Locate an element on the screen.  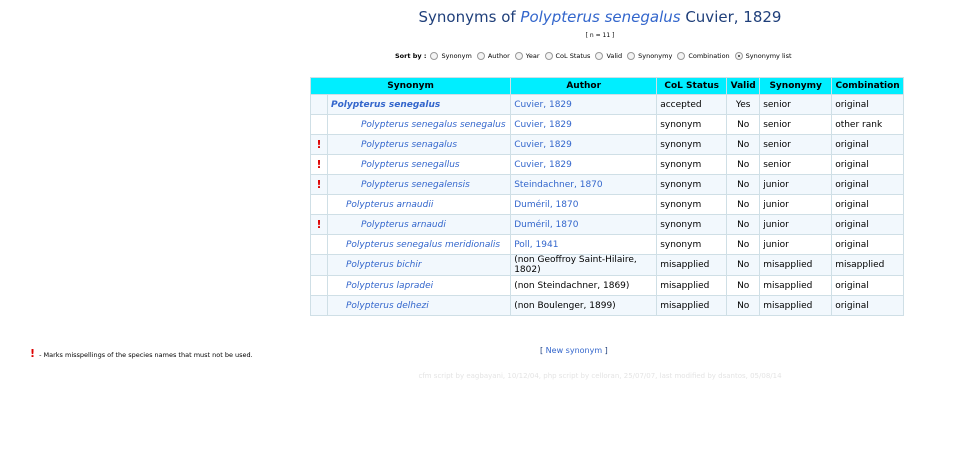
col-status-cell: accepted is located at coordinates (692, 104).